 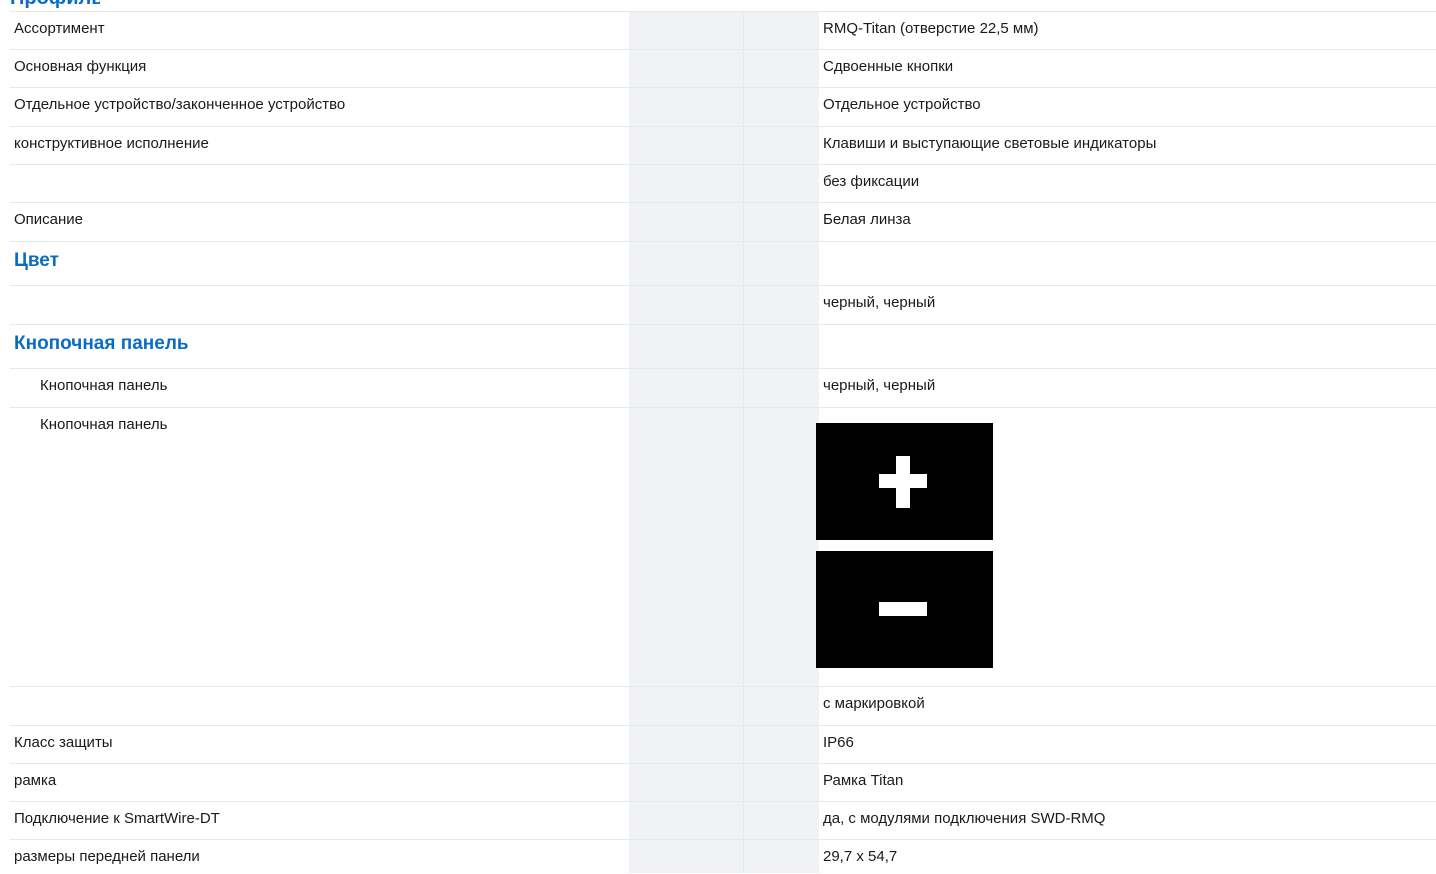 I want to click on row-value: Отдельное устройство, so click(x=902, y=104).